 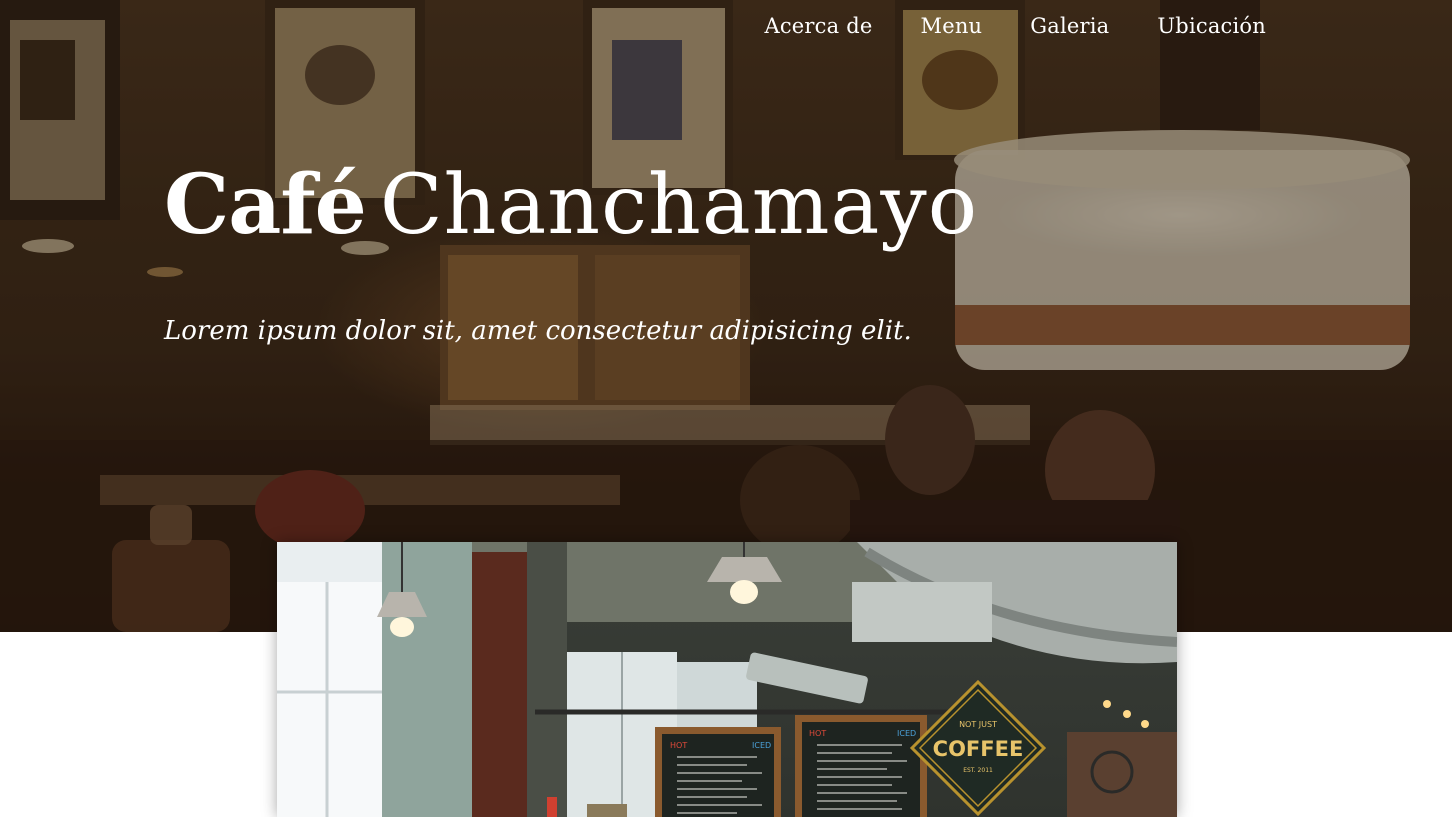 I want to click on board-left-iced: ICED, so click(x=761, y=745).